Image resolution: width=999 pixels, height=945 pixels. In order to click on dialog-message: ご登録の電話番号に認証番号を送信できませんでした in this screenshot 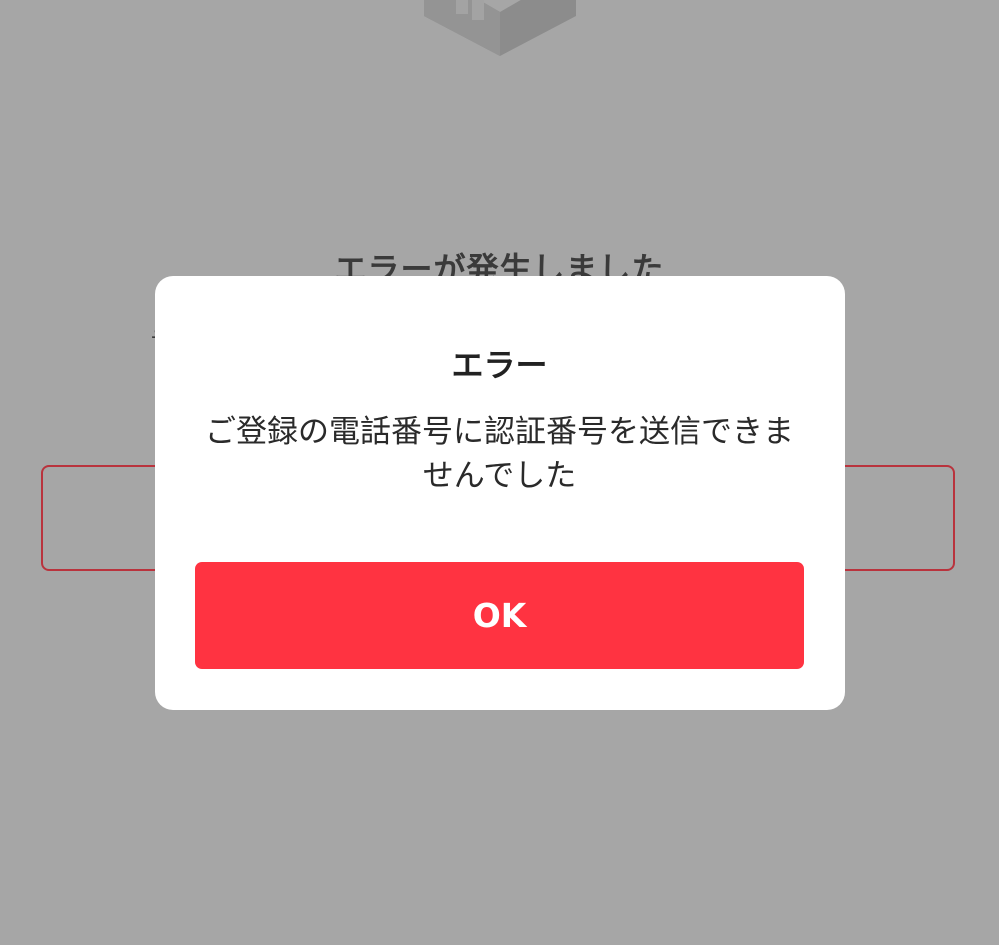, I will do `click(499, 454)`.